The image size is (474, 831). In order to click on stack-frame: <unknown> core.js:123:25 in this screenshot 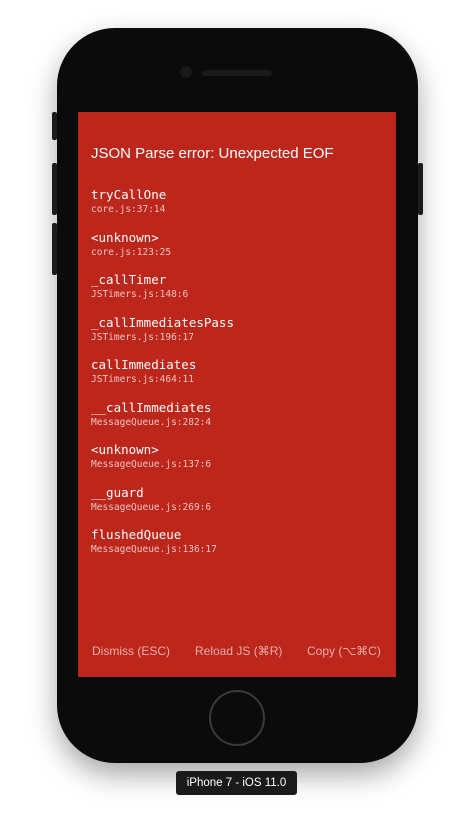, I will do `click(162, 251)`.